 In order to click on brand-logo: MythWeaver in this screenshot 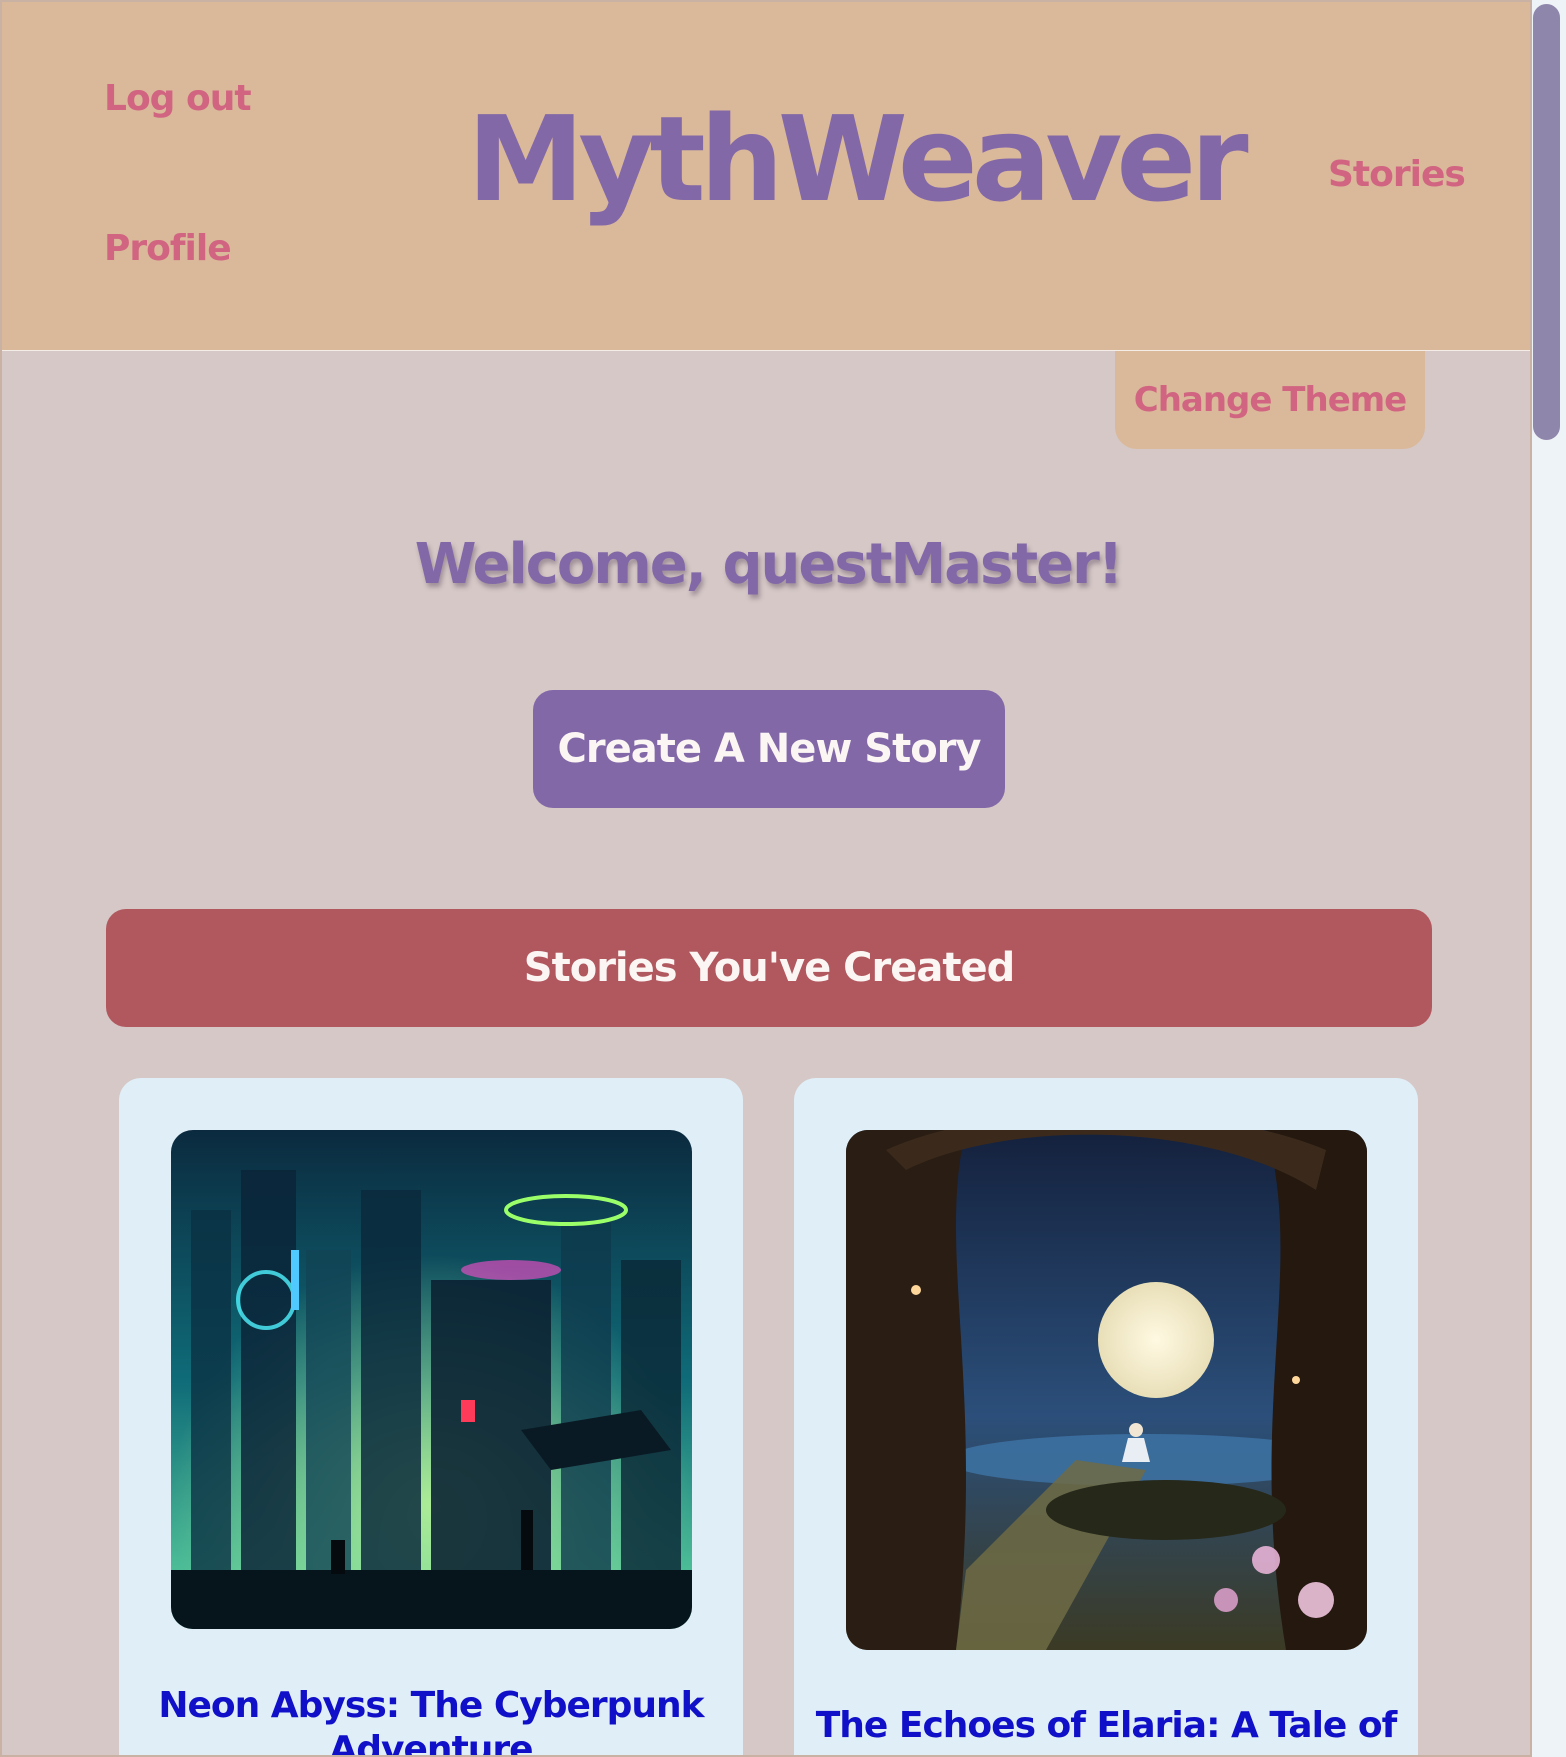, I will do `click(858, 159)`.